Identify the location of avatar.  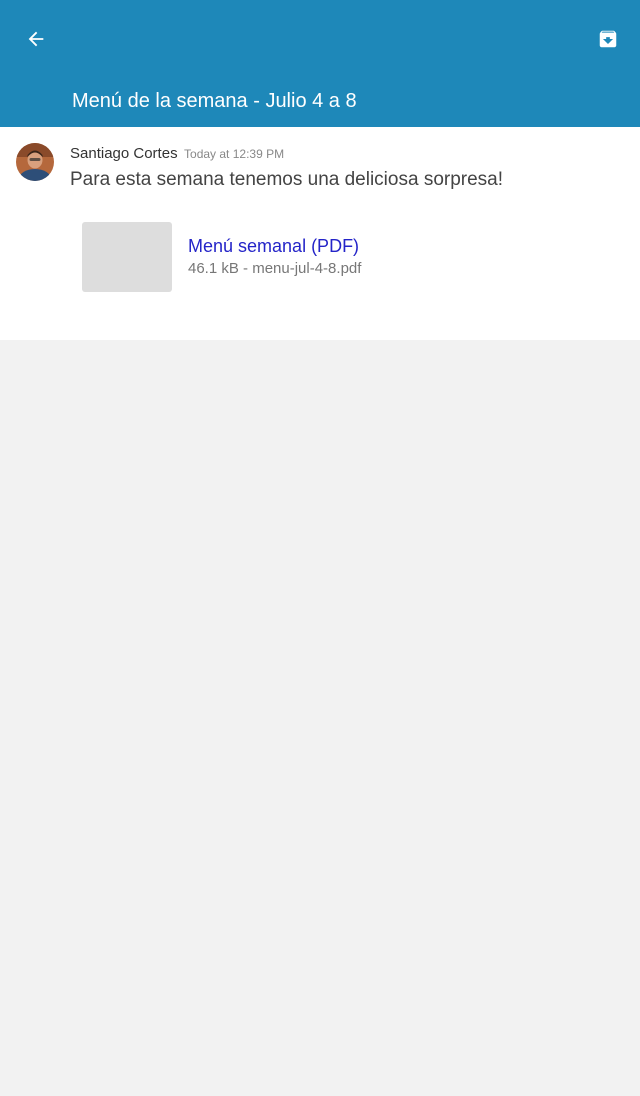
(35, 162).